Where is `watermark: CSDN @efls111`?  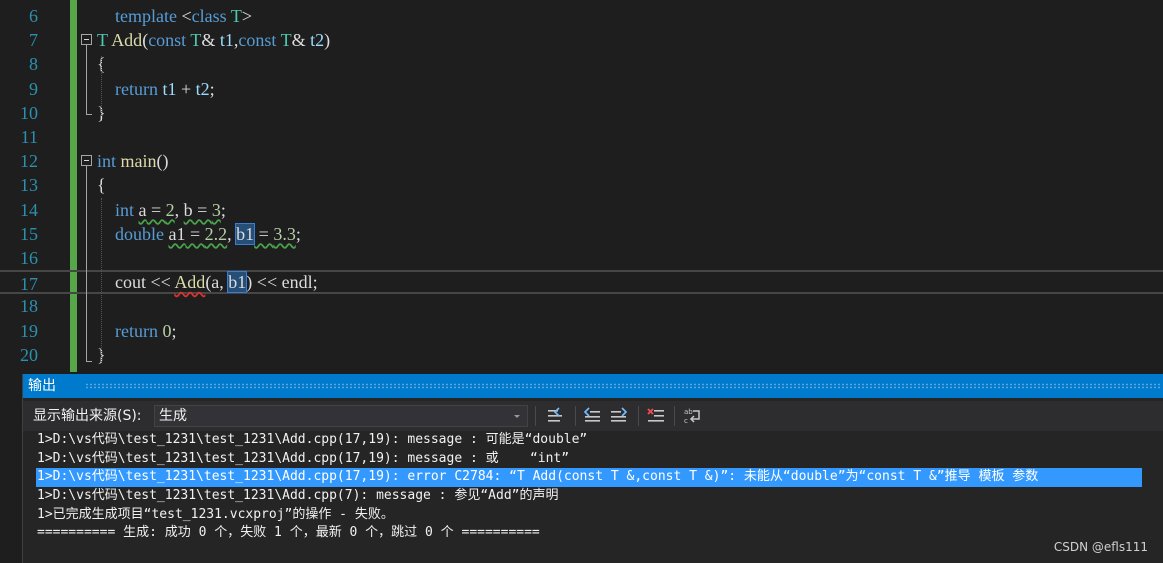
watermark: CSDN @efls111 is located at coordinates (1100, 547).